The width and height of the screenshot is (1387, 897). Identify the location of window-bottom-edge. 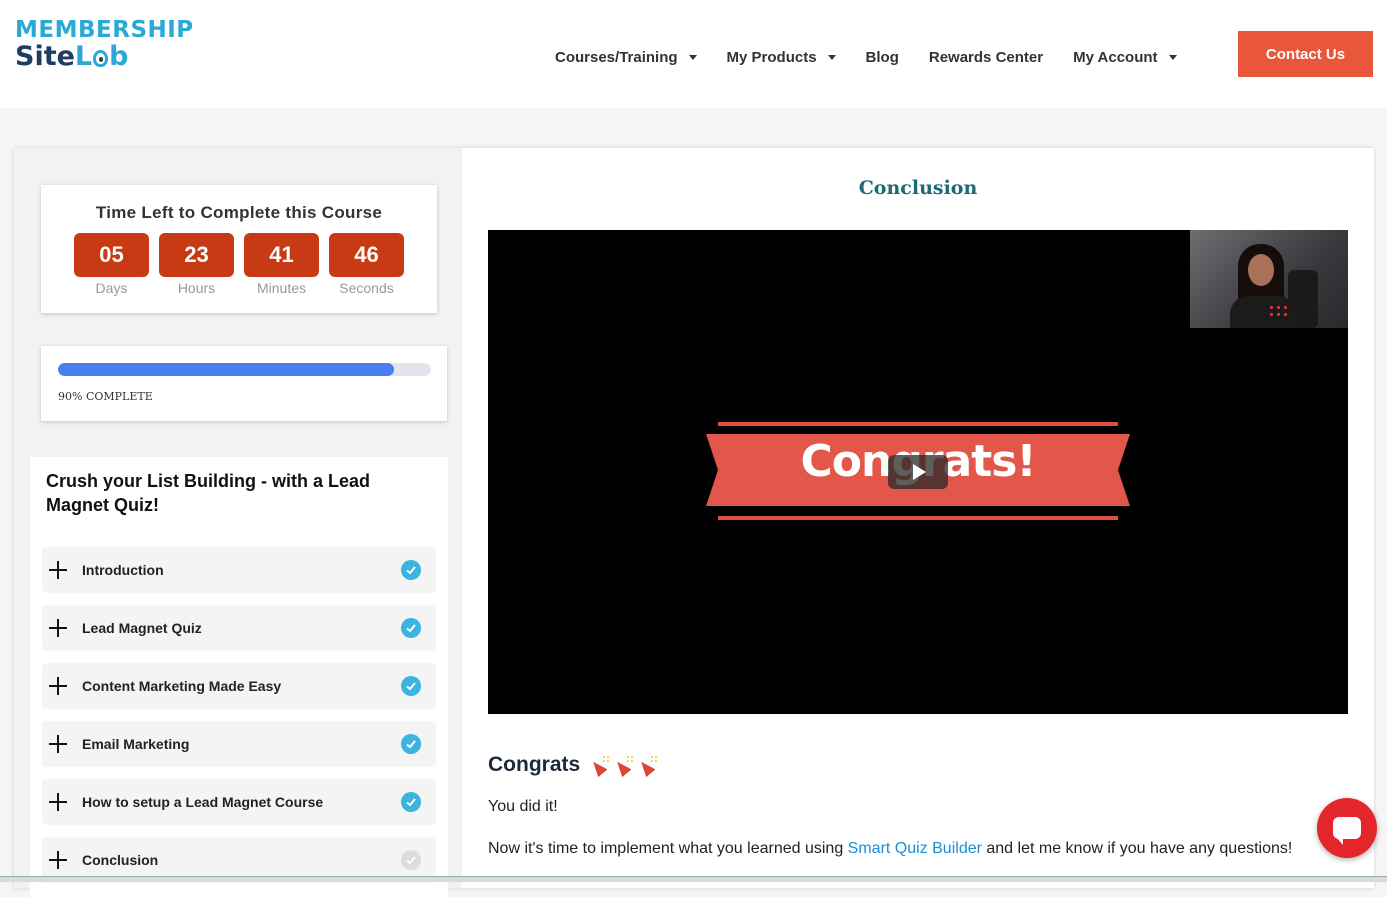
(693, 879).